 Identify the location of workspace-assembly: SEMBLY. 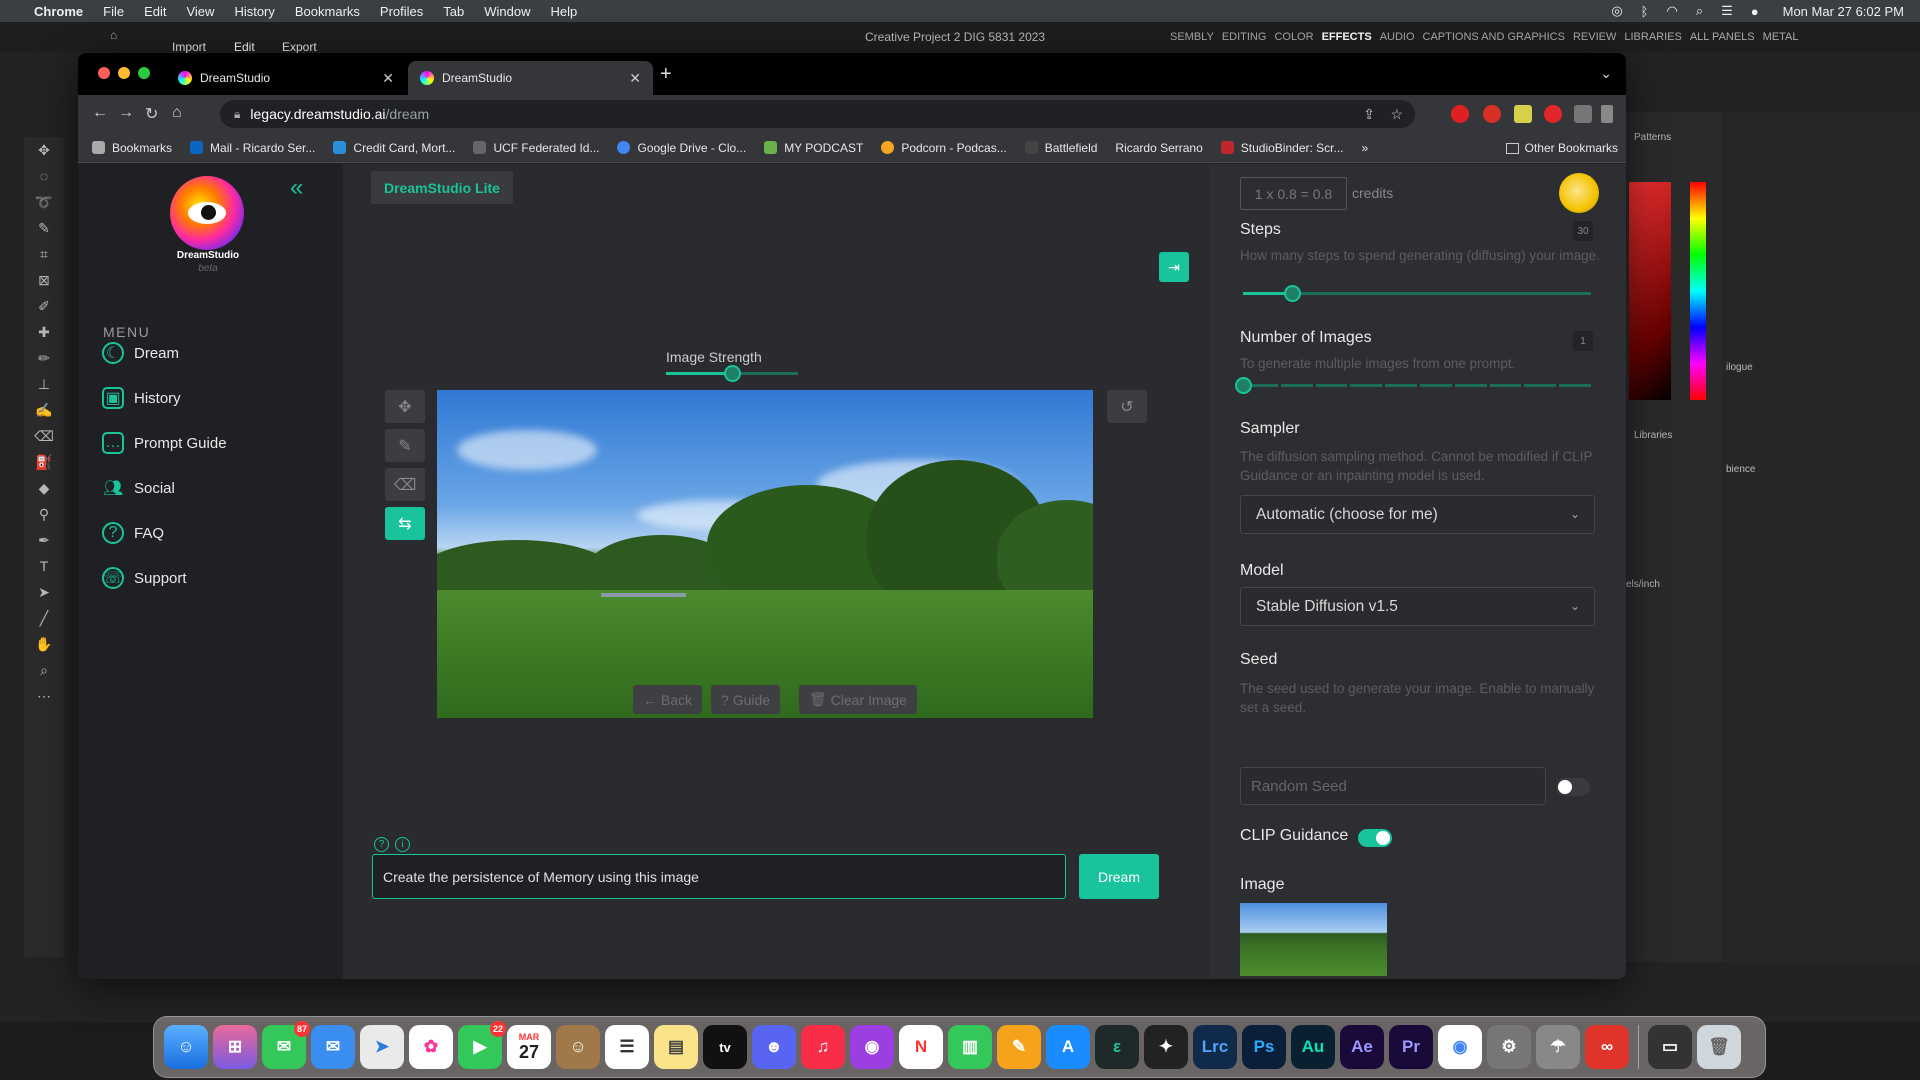
(1192, 37).